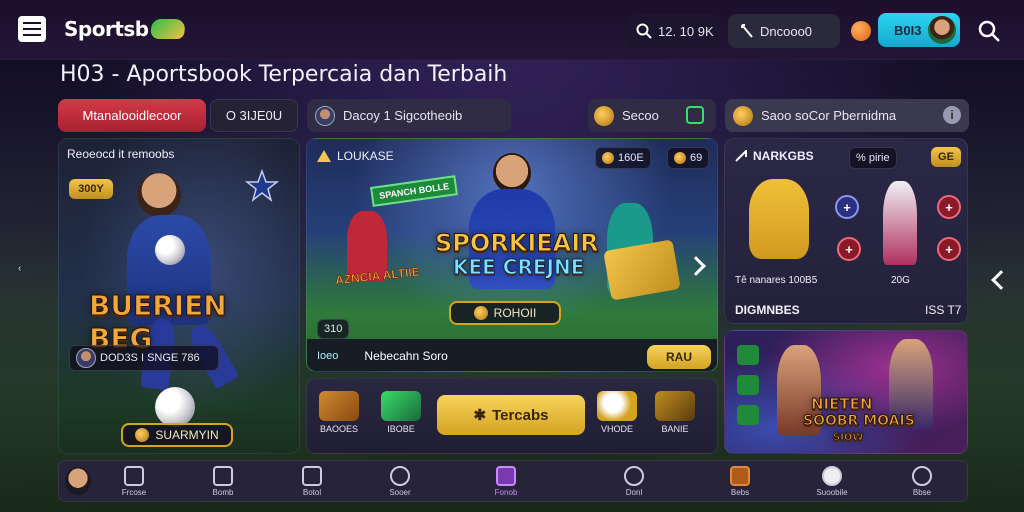 The width and height of the screenshot is (1024, 512). Describe the element at coordinates (634, 492) in the screenshot. I see `nav-item-label: Donl` at that location.